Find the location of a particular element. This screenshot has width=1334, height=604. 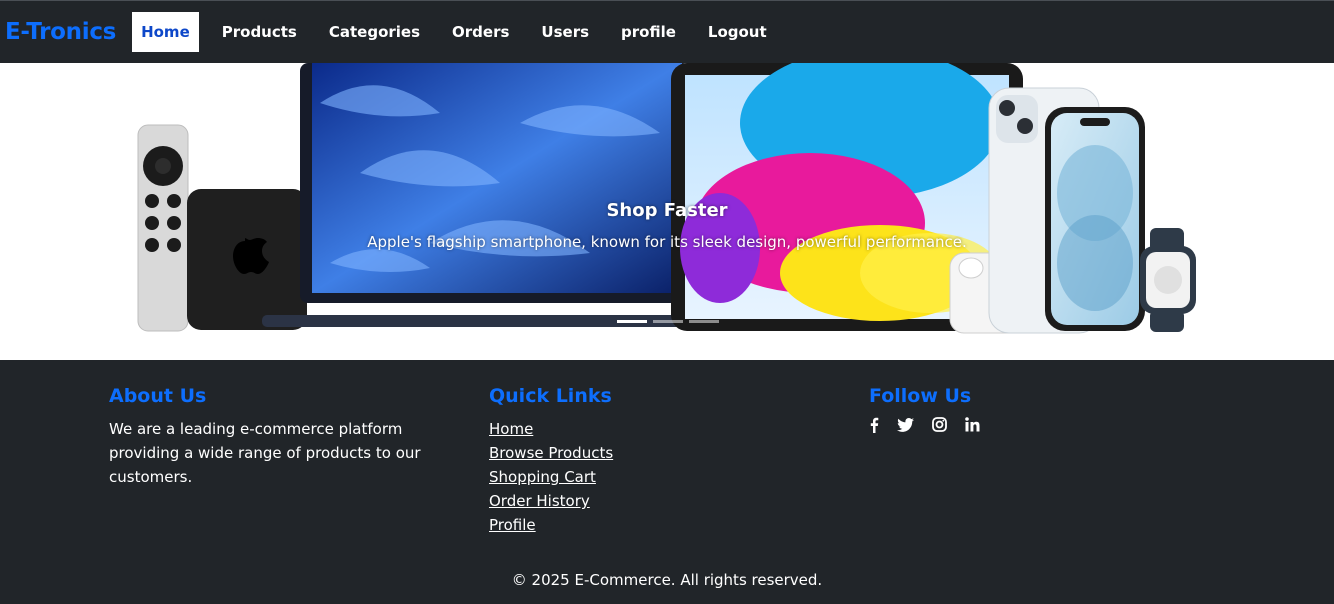

nav-products: Products is located at coordinates (259, 32).